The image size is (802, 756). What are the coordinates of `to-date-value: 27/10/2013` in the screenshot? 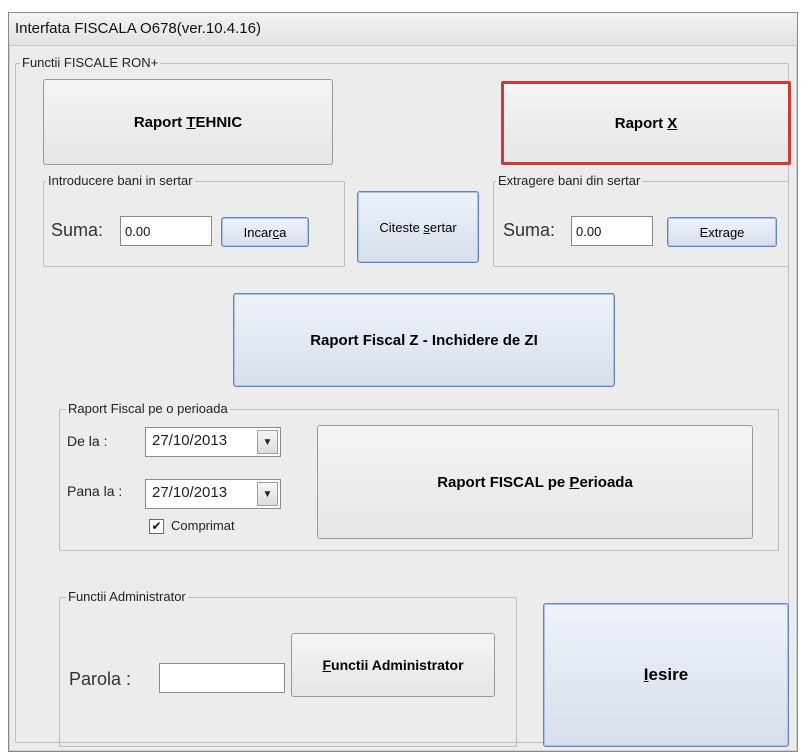 It's located at (190, 492).